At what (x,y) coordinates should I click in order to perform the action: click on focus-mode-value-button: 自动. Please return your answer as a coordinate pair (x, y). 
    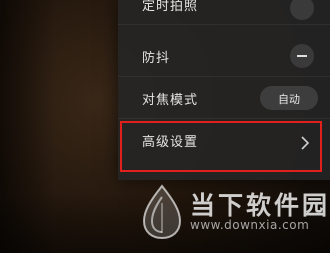
    Looking at the image, I should click on (289, 98).